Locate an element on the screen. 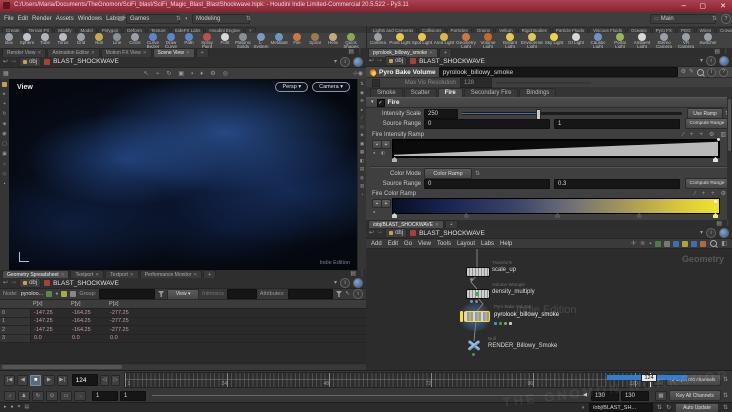 Image resolution: width=732 pixels, height=412 pixels. color-mode-dropdown: Color Ramp is located at coordinates (448, 173).